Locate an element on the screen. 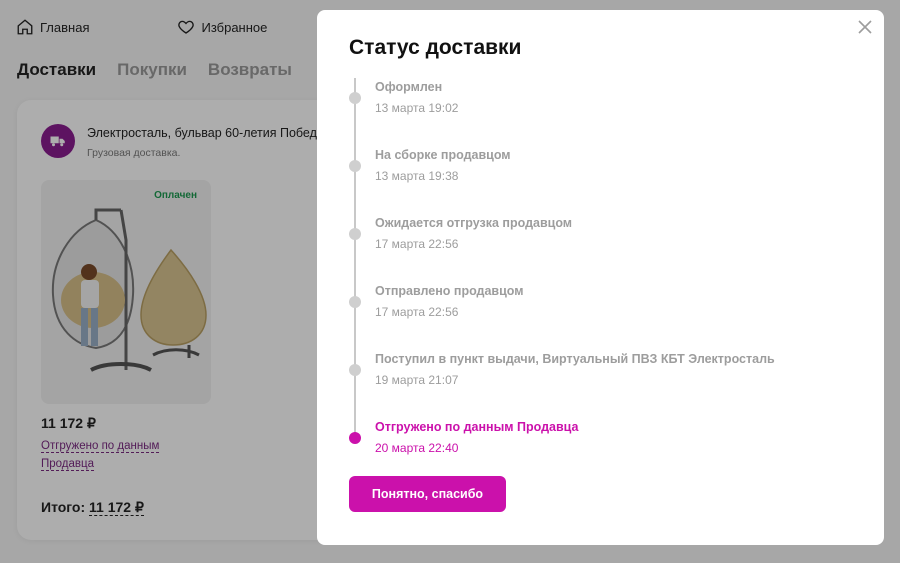  close-icon is located at coordinates (865, 27).